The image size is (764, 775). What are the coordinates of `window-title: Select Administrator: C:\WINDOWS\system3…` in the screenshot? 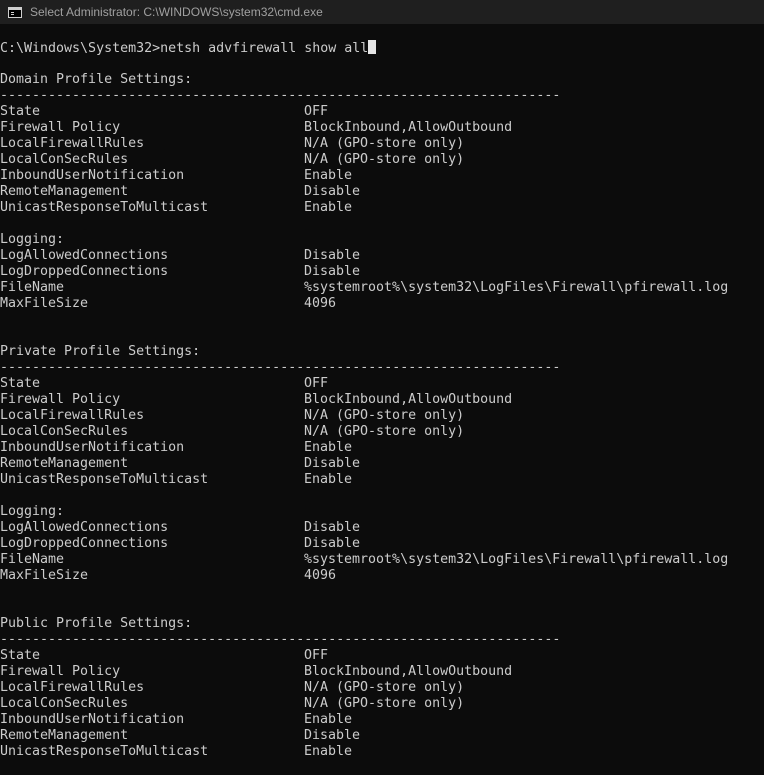 It's located at (176, 12).